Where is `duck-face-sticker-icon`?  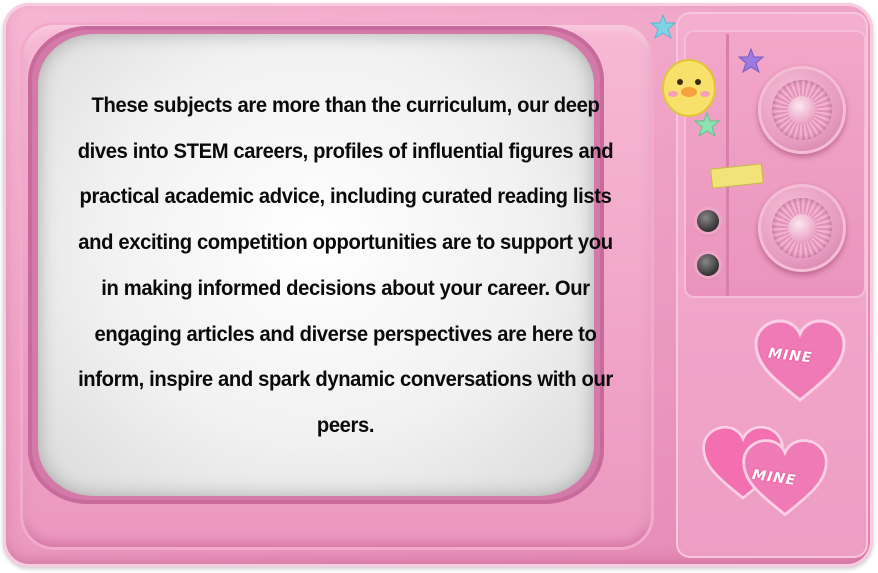
duck-face-sticker-icon is located at coordinates (689, 88).